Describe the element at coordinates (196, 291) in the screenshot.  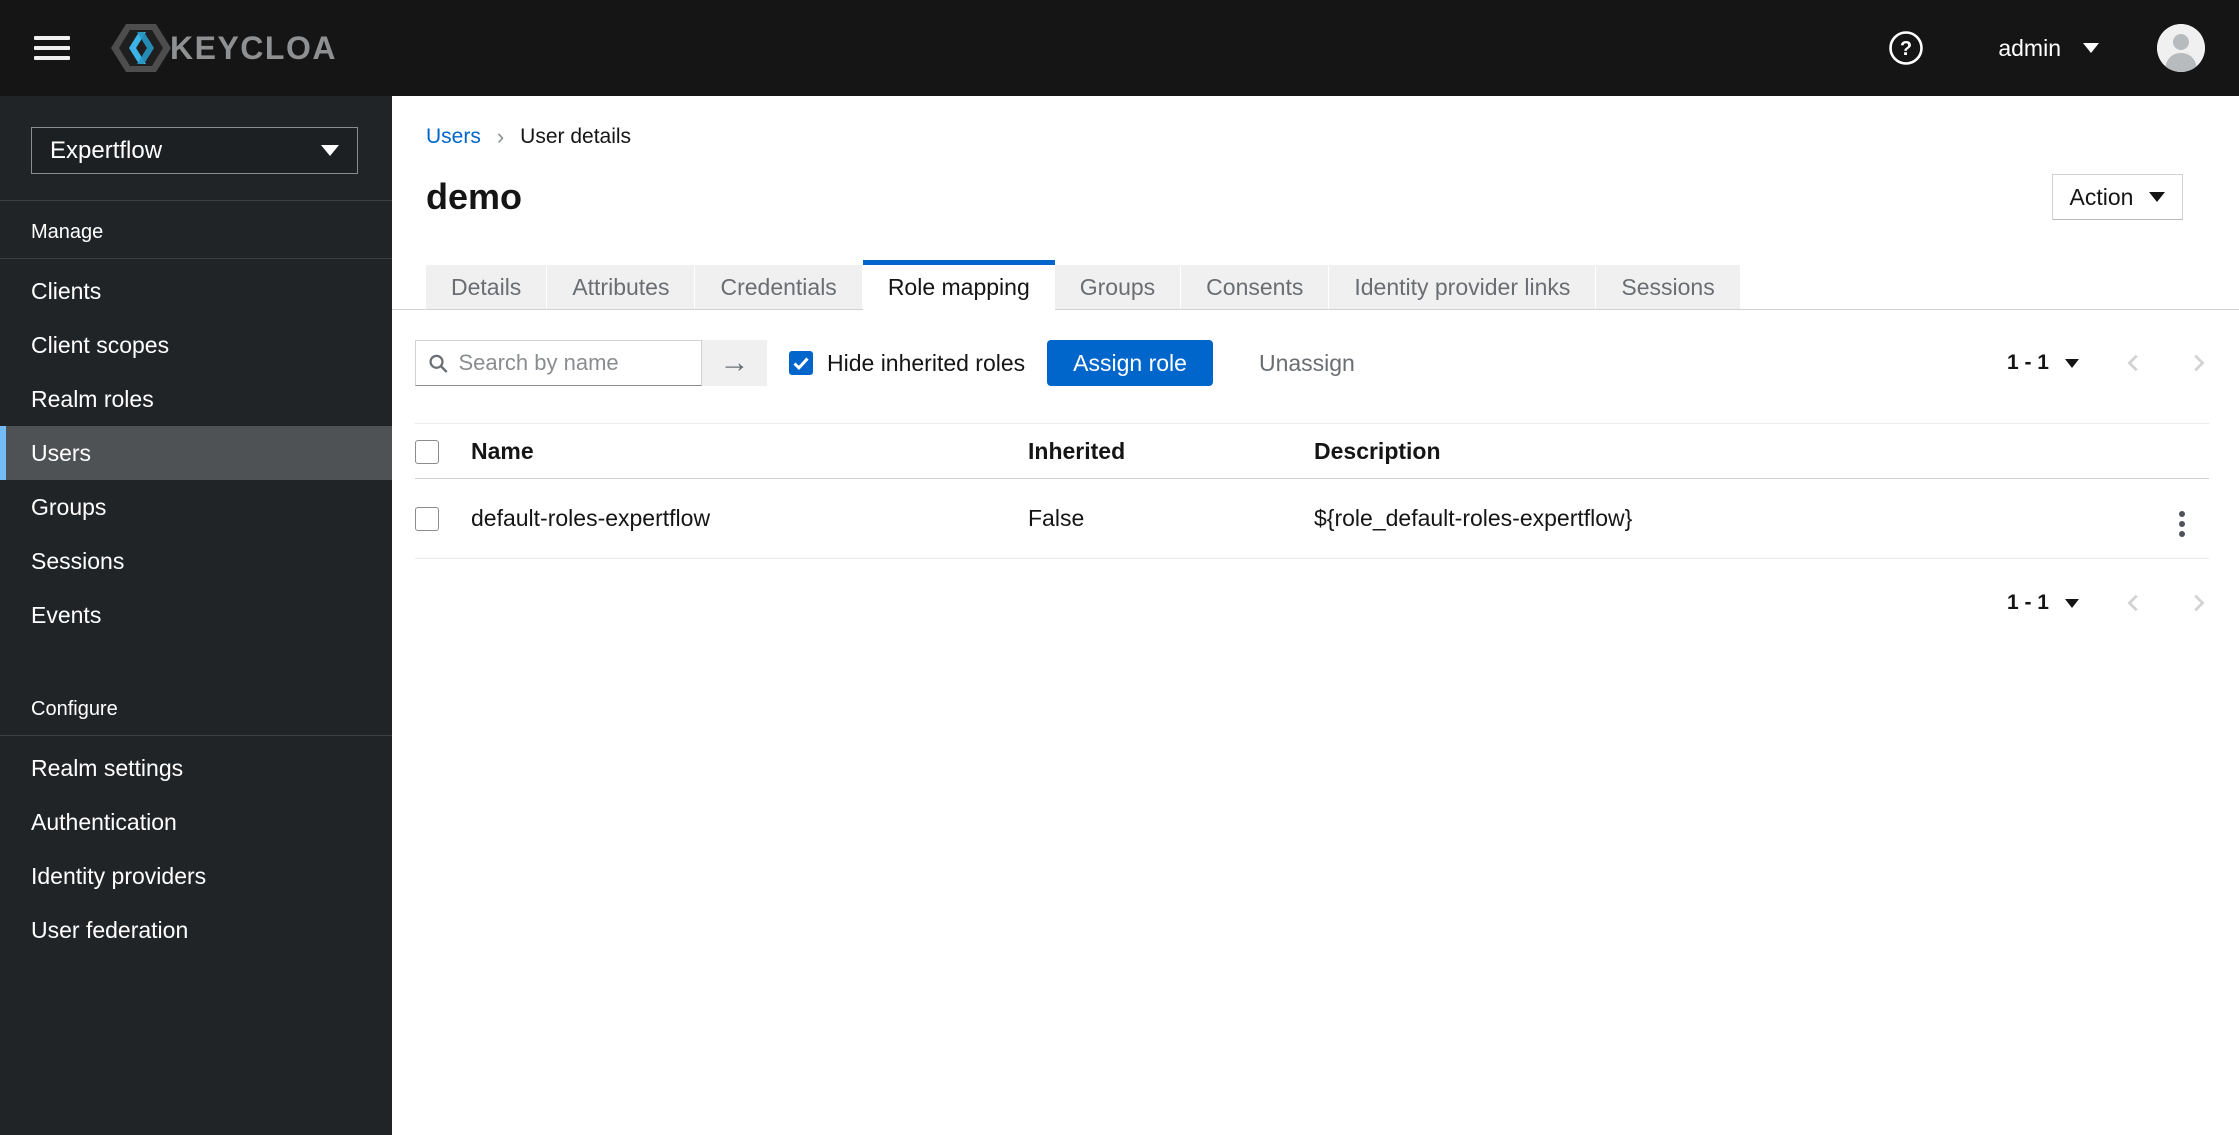
I see `sidebar-item-clients: Clients` at that location.